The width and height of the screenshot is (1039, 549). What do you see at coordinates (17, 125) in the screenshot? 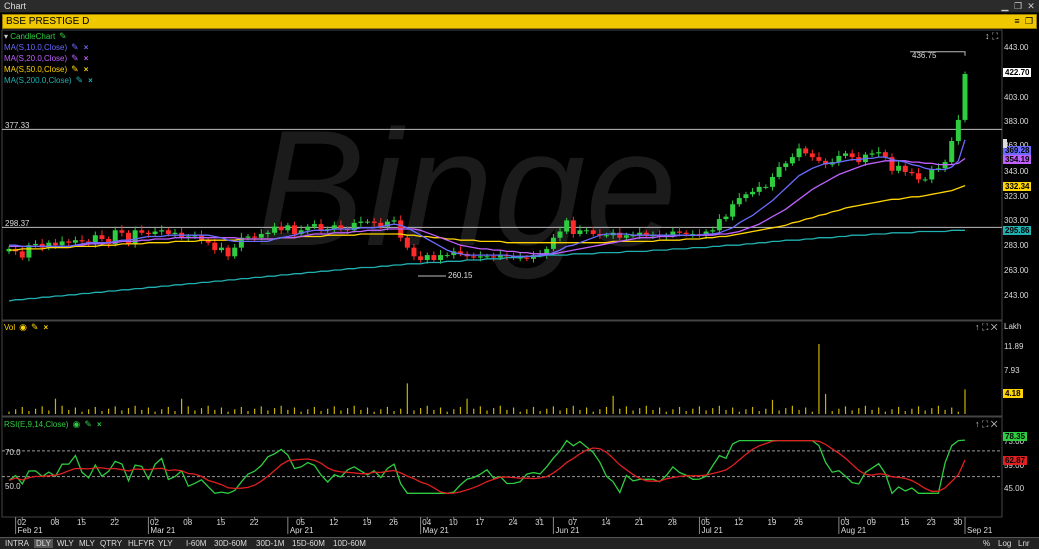
I see `level-label-high: 377.33` at bounding box center [17, 125].